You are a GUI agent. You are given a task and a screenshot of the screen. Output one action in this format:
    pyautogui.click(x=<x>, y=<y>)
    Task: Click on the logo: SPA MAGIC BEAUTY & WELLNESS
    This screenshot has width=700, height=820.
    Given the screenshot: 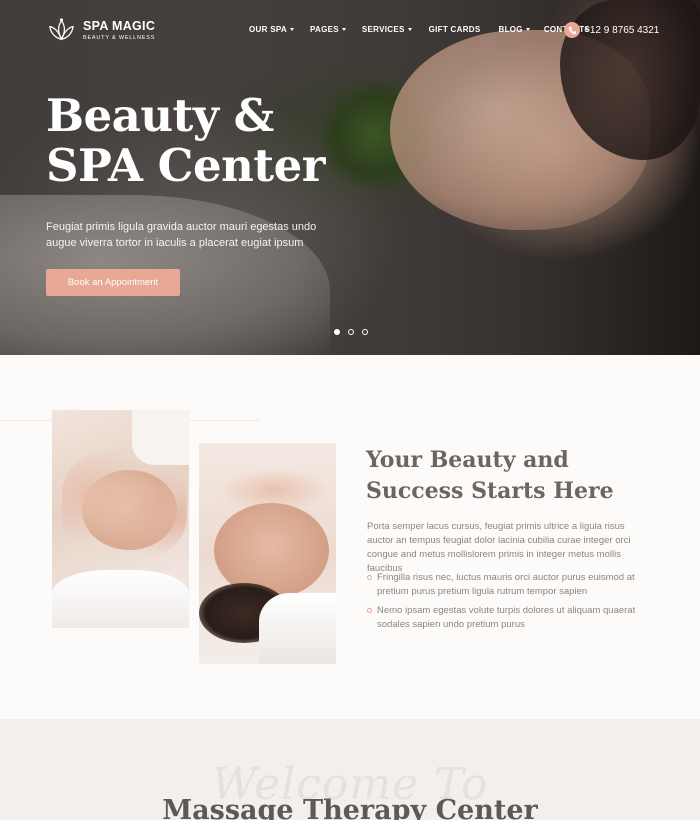 What is the action you would take?
    pyautogui.click(x=101, y=30)
    